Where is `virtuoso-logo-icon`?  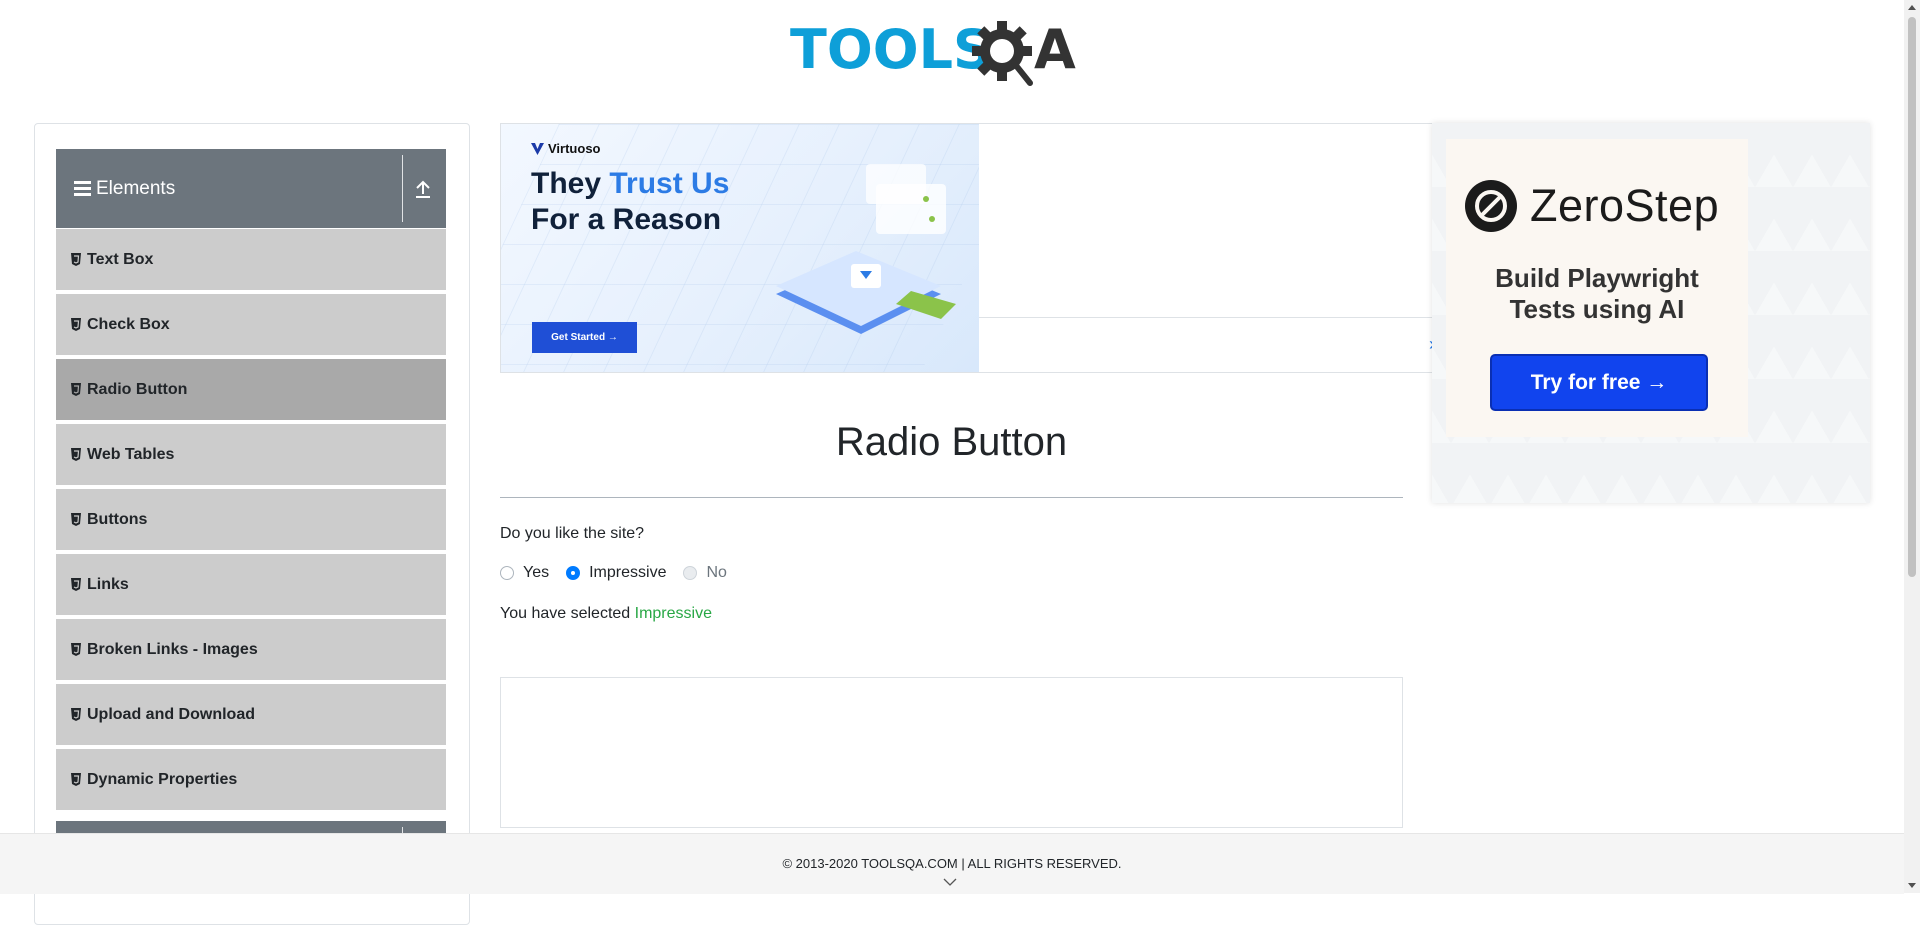 virtuoso-logo-icon is located at coordinates (537, 148).